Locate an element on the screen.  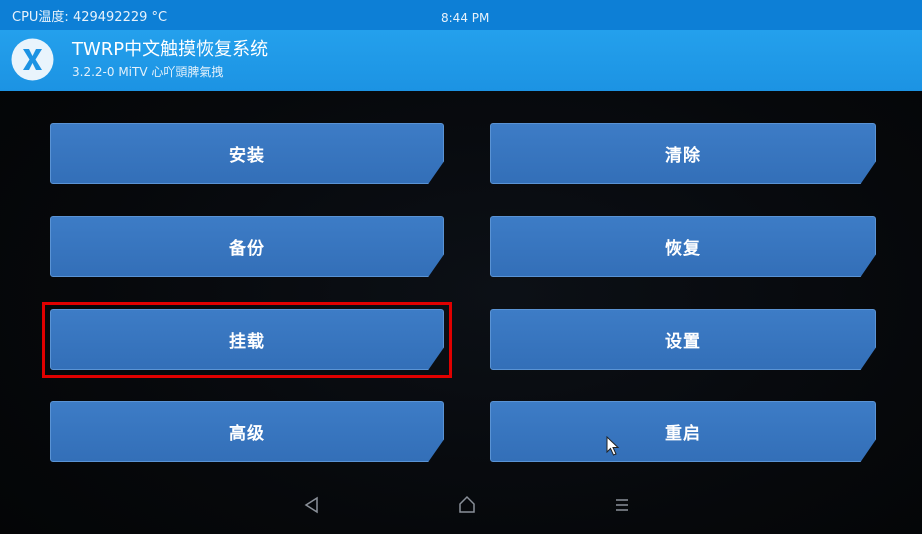
install-button-label: 安装 is located at coordinates (247, 156).